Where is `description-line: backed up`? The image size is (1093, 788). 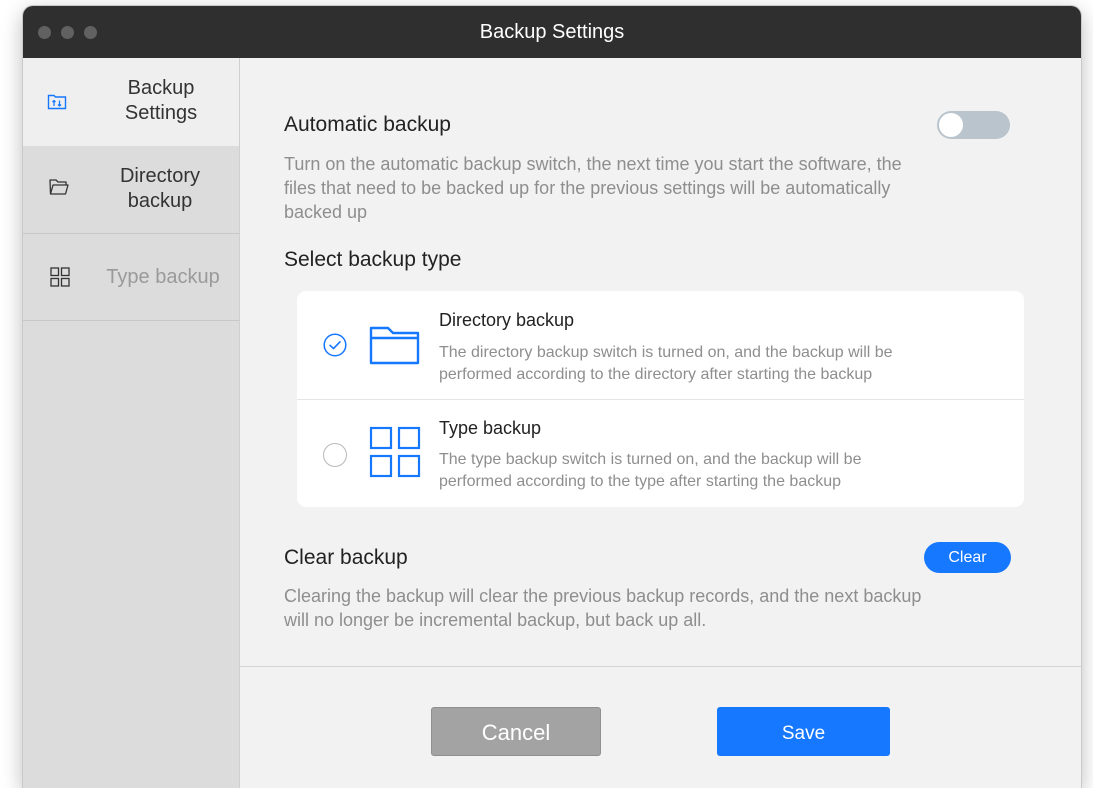 description-line: backed up is located at coordinates (326, 212).